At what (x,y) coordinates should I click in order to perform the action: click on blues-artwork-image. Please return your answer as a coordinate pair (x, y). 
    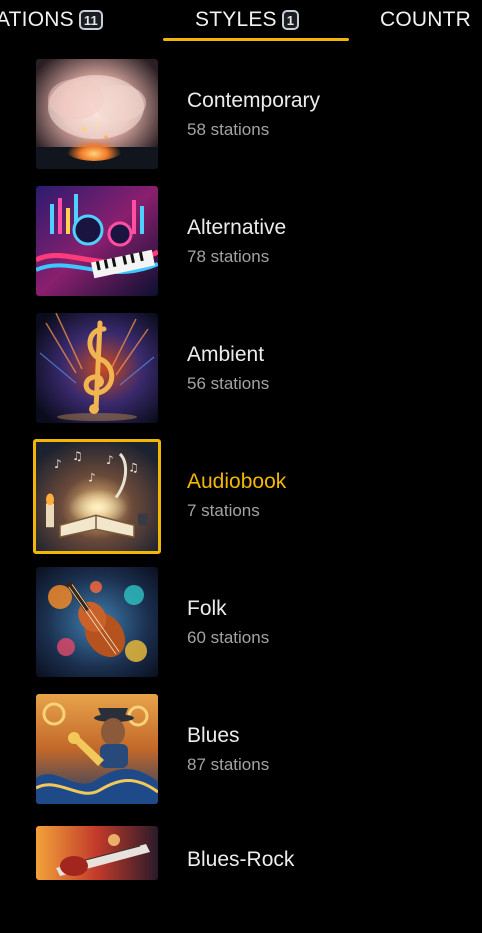
    Looking at the image, I should click on (97, 749).